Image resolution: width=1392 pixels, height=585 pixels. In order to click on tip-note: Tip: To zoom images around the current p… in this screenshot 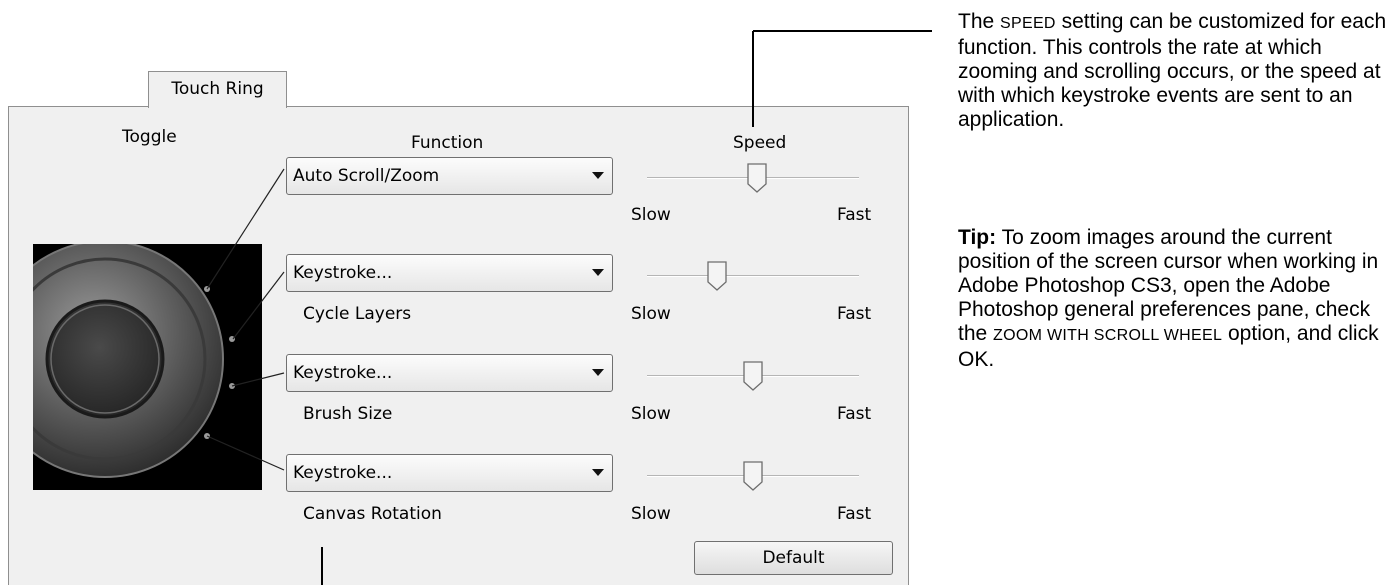, I will do `click(1173, 299)`.